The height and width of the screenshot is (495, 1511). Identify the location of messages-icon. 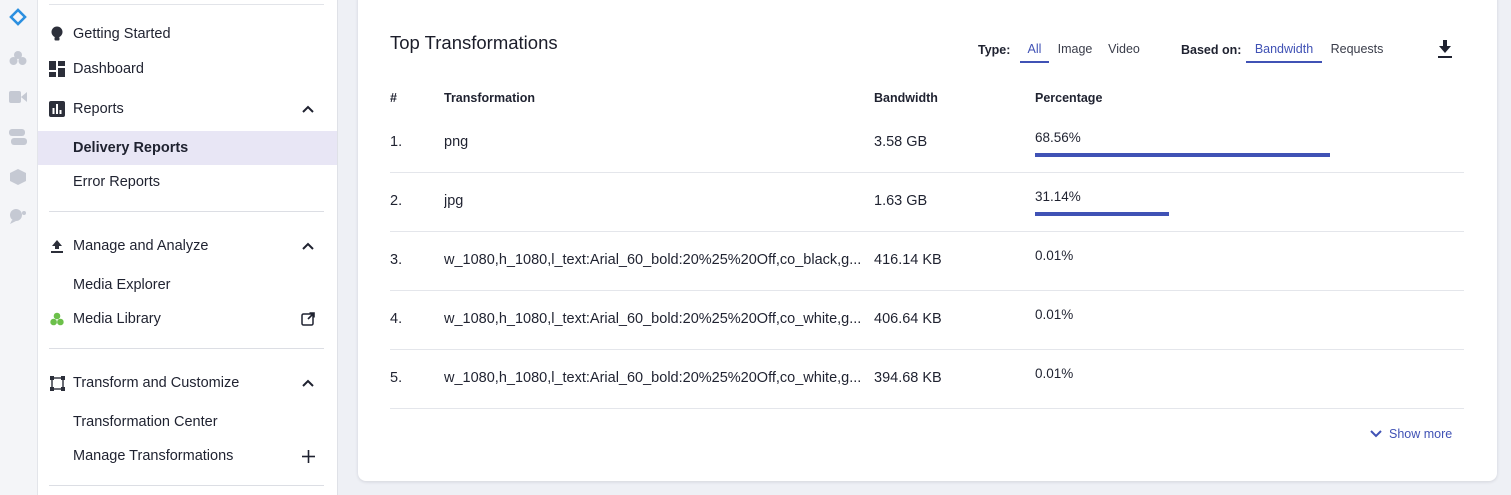
(18, 137).